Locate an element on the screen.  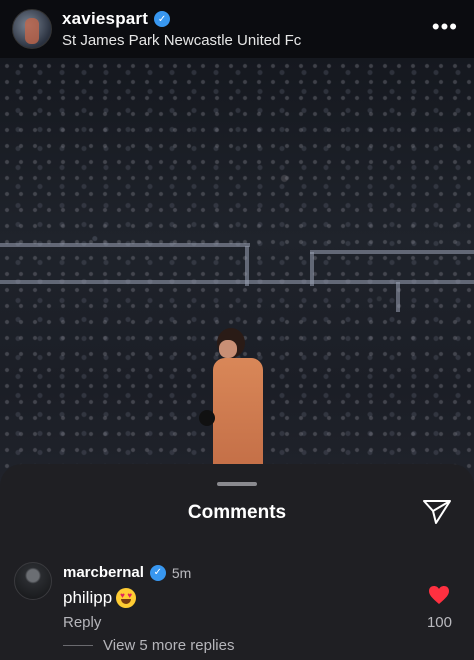
sheet-drag-handle is located at coordinates (237, 484).